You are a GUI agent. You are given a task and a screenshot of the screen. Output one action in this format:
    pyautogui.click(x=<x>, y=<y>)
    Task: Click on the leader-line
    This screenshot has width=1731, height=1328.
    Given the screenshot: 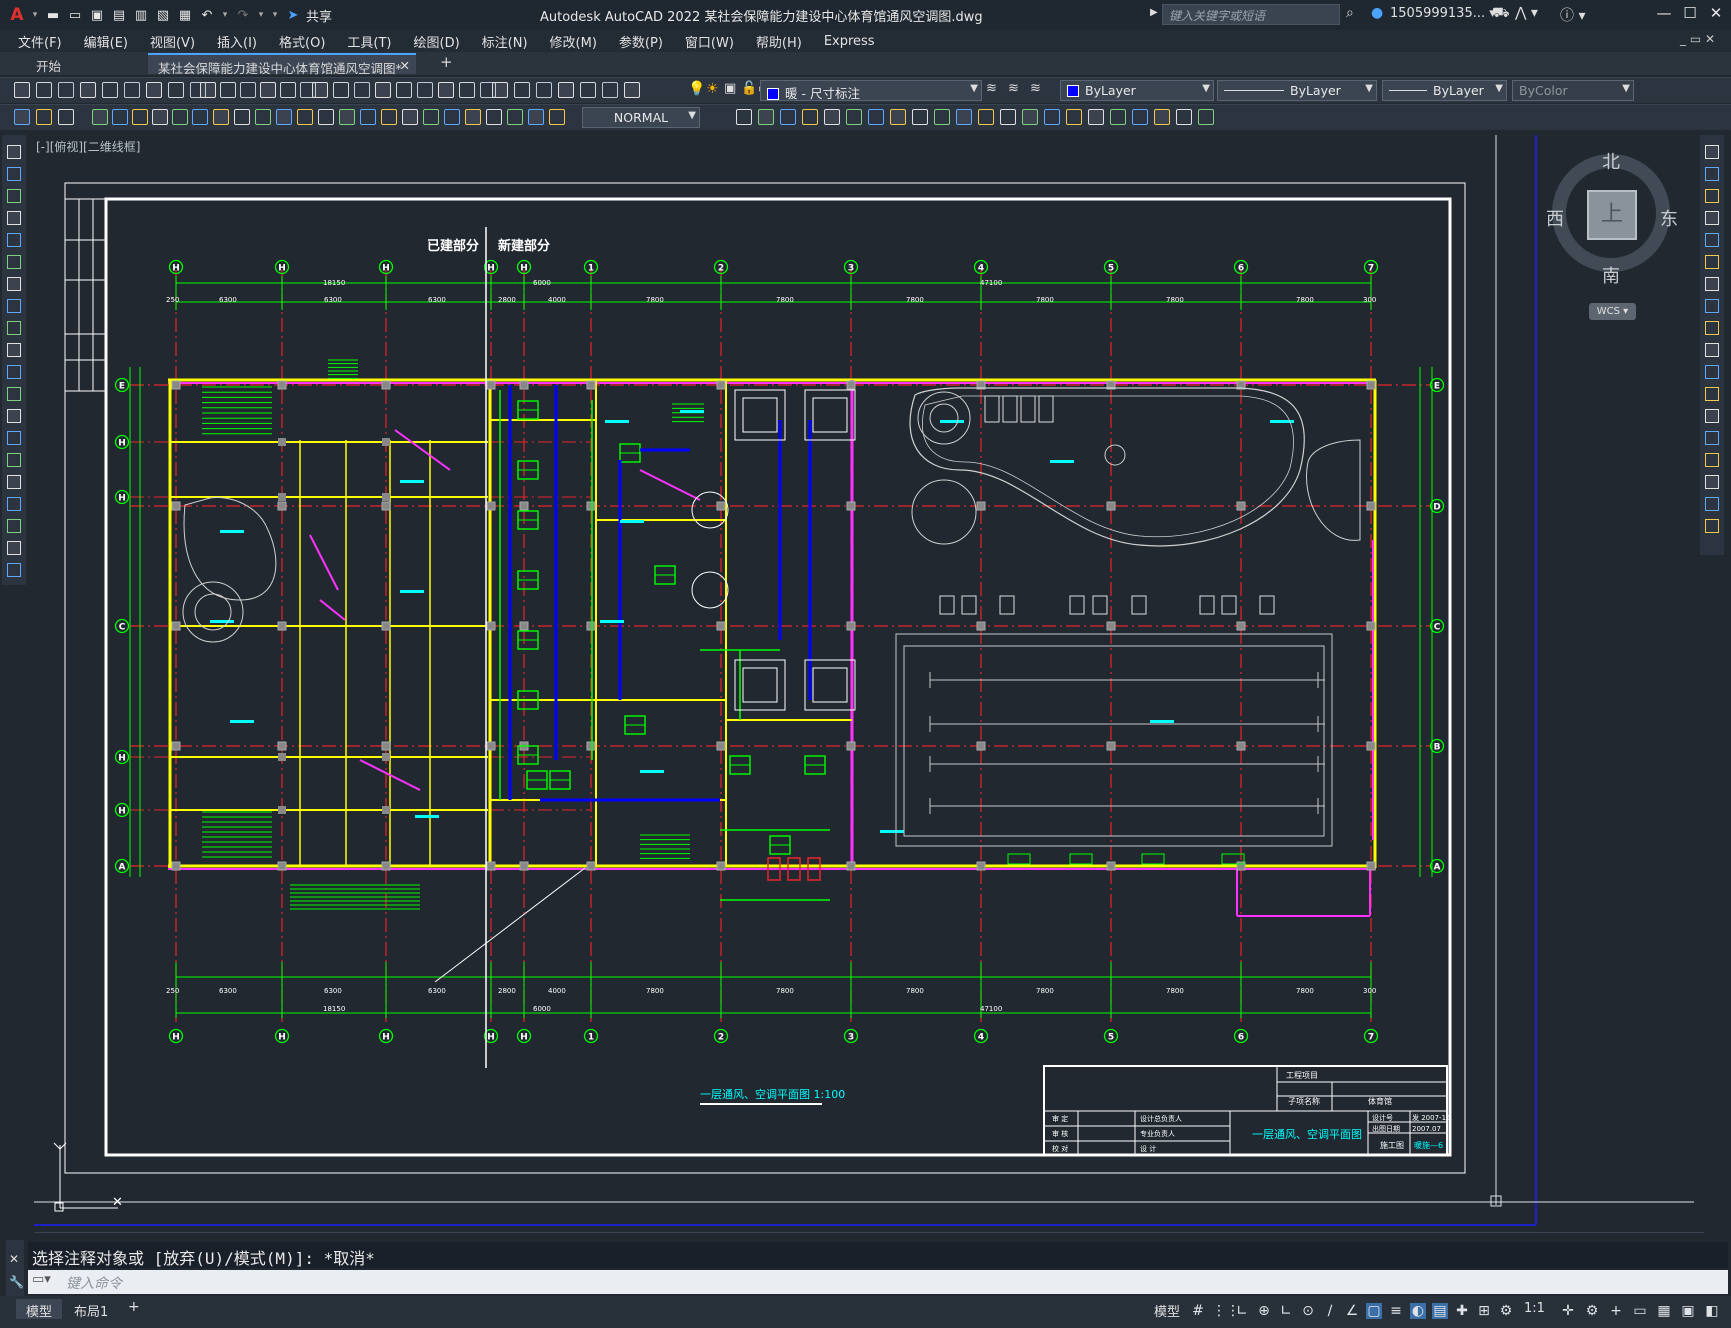 What is the action you would take?
    pyautogui.click(x=510, y=925)
    